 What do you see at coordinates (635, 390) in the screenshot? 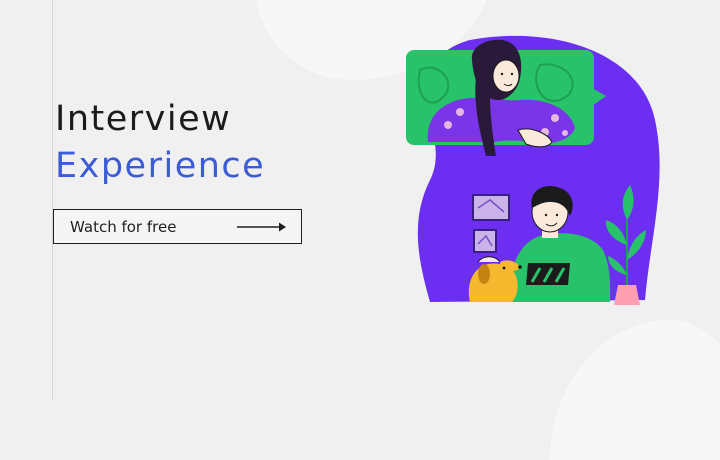
I see `background-shape-bottom` at bounding box center [635, 390].